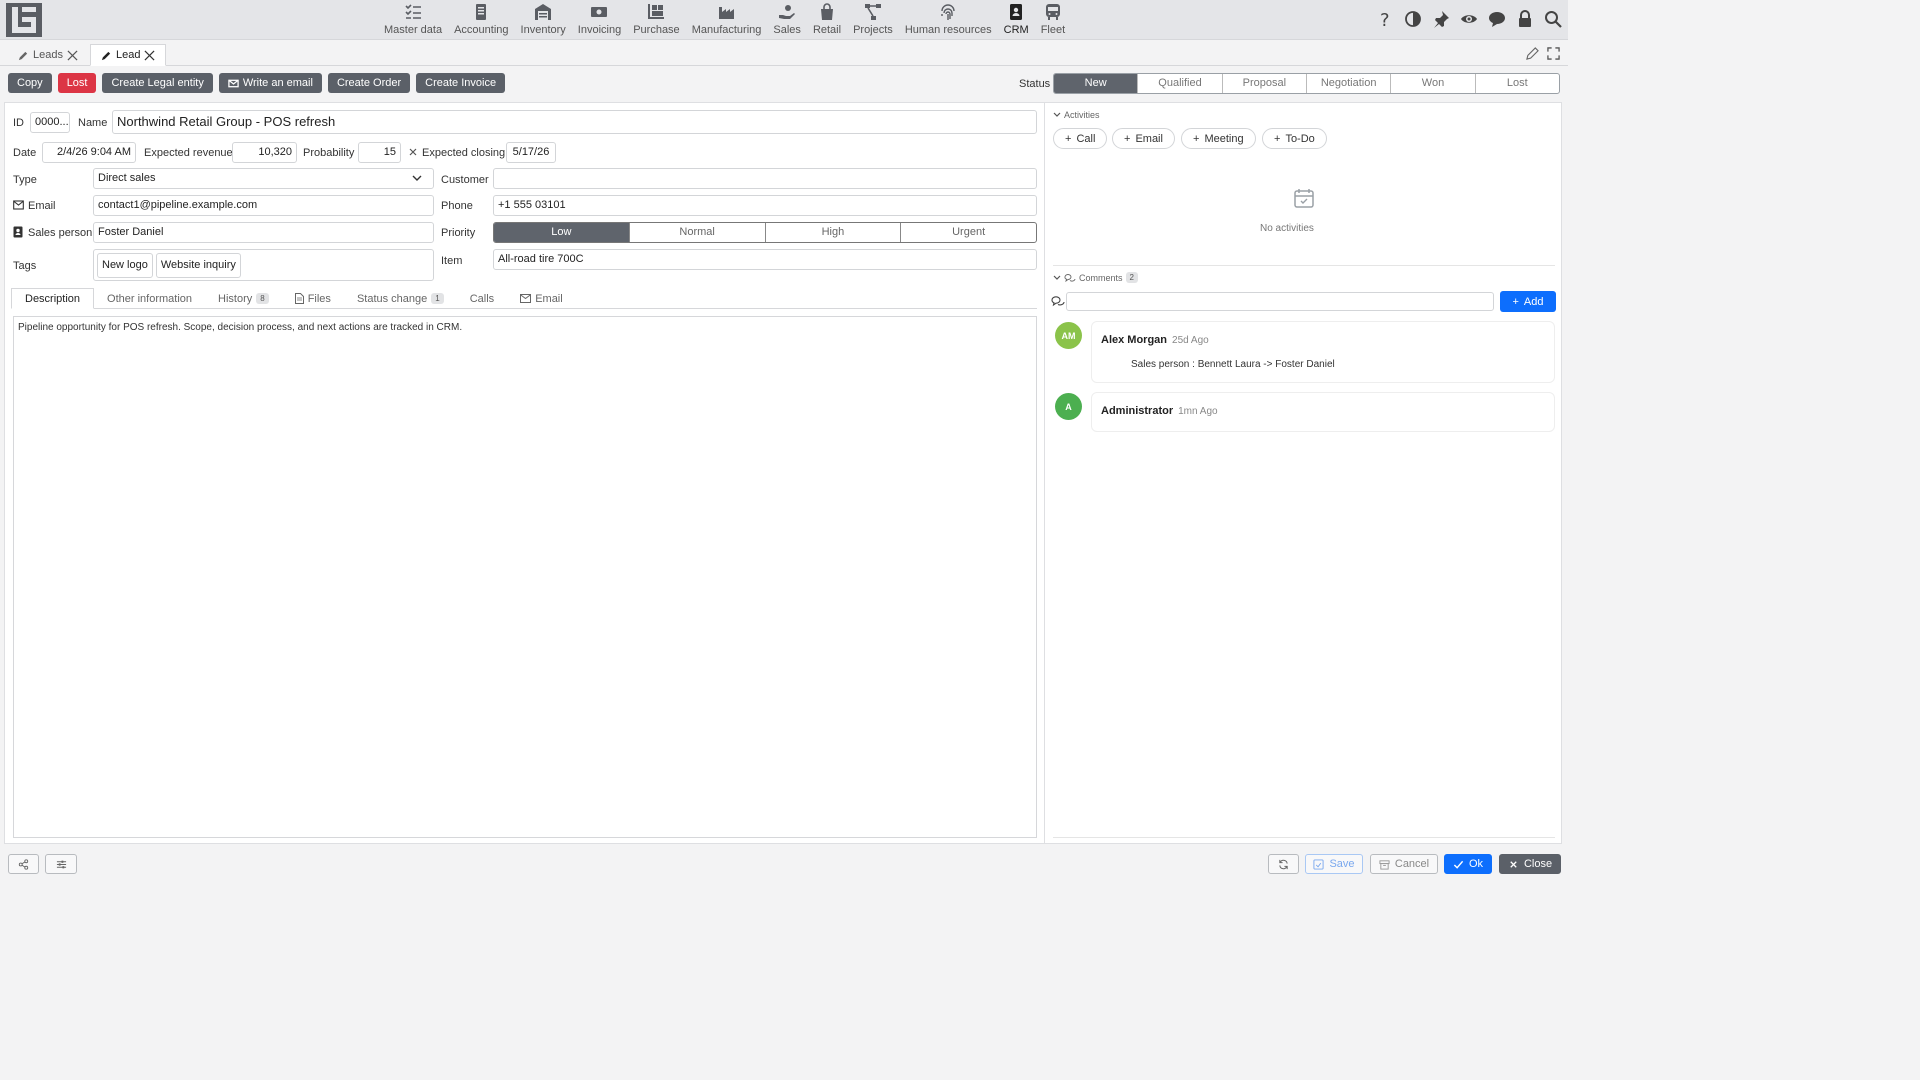  What do you see at coordinates (1080, 138) in the screenshot?
I see `add-call-button: + Call` at bounding box center [1080, 138].